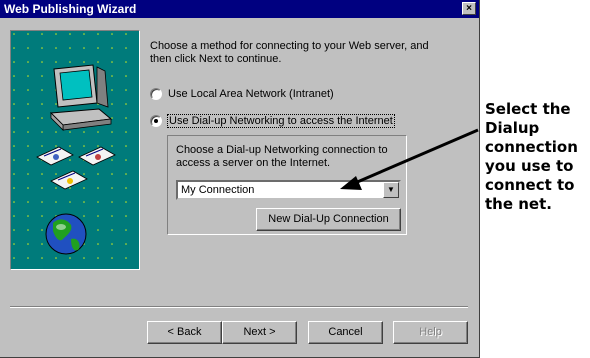 The width and height of the screenshot is (590, 358). Describe the element at coordinates (351, 183) in the screenshot. I see `arrow-head` at that location.